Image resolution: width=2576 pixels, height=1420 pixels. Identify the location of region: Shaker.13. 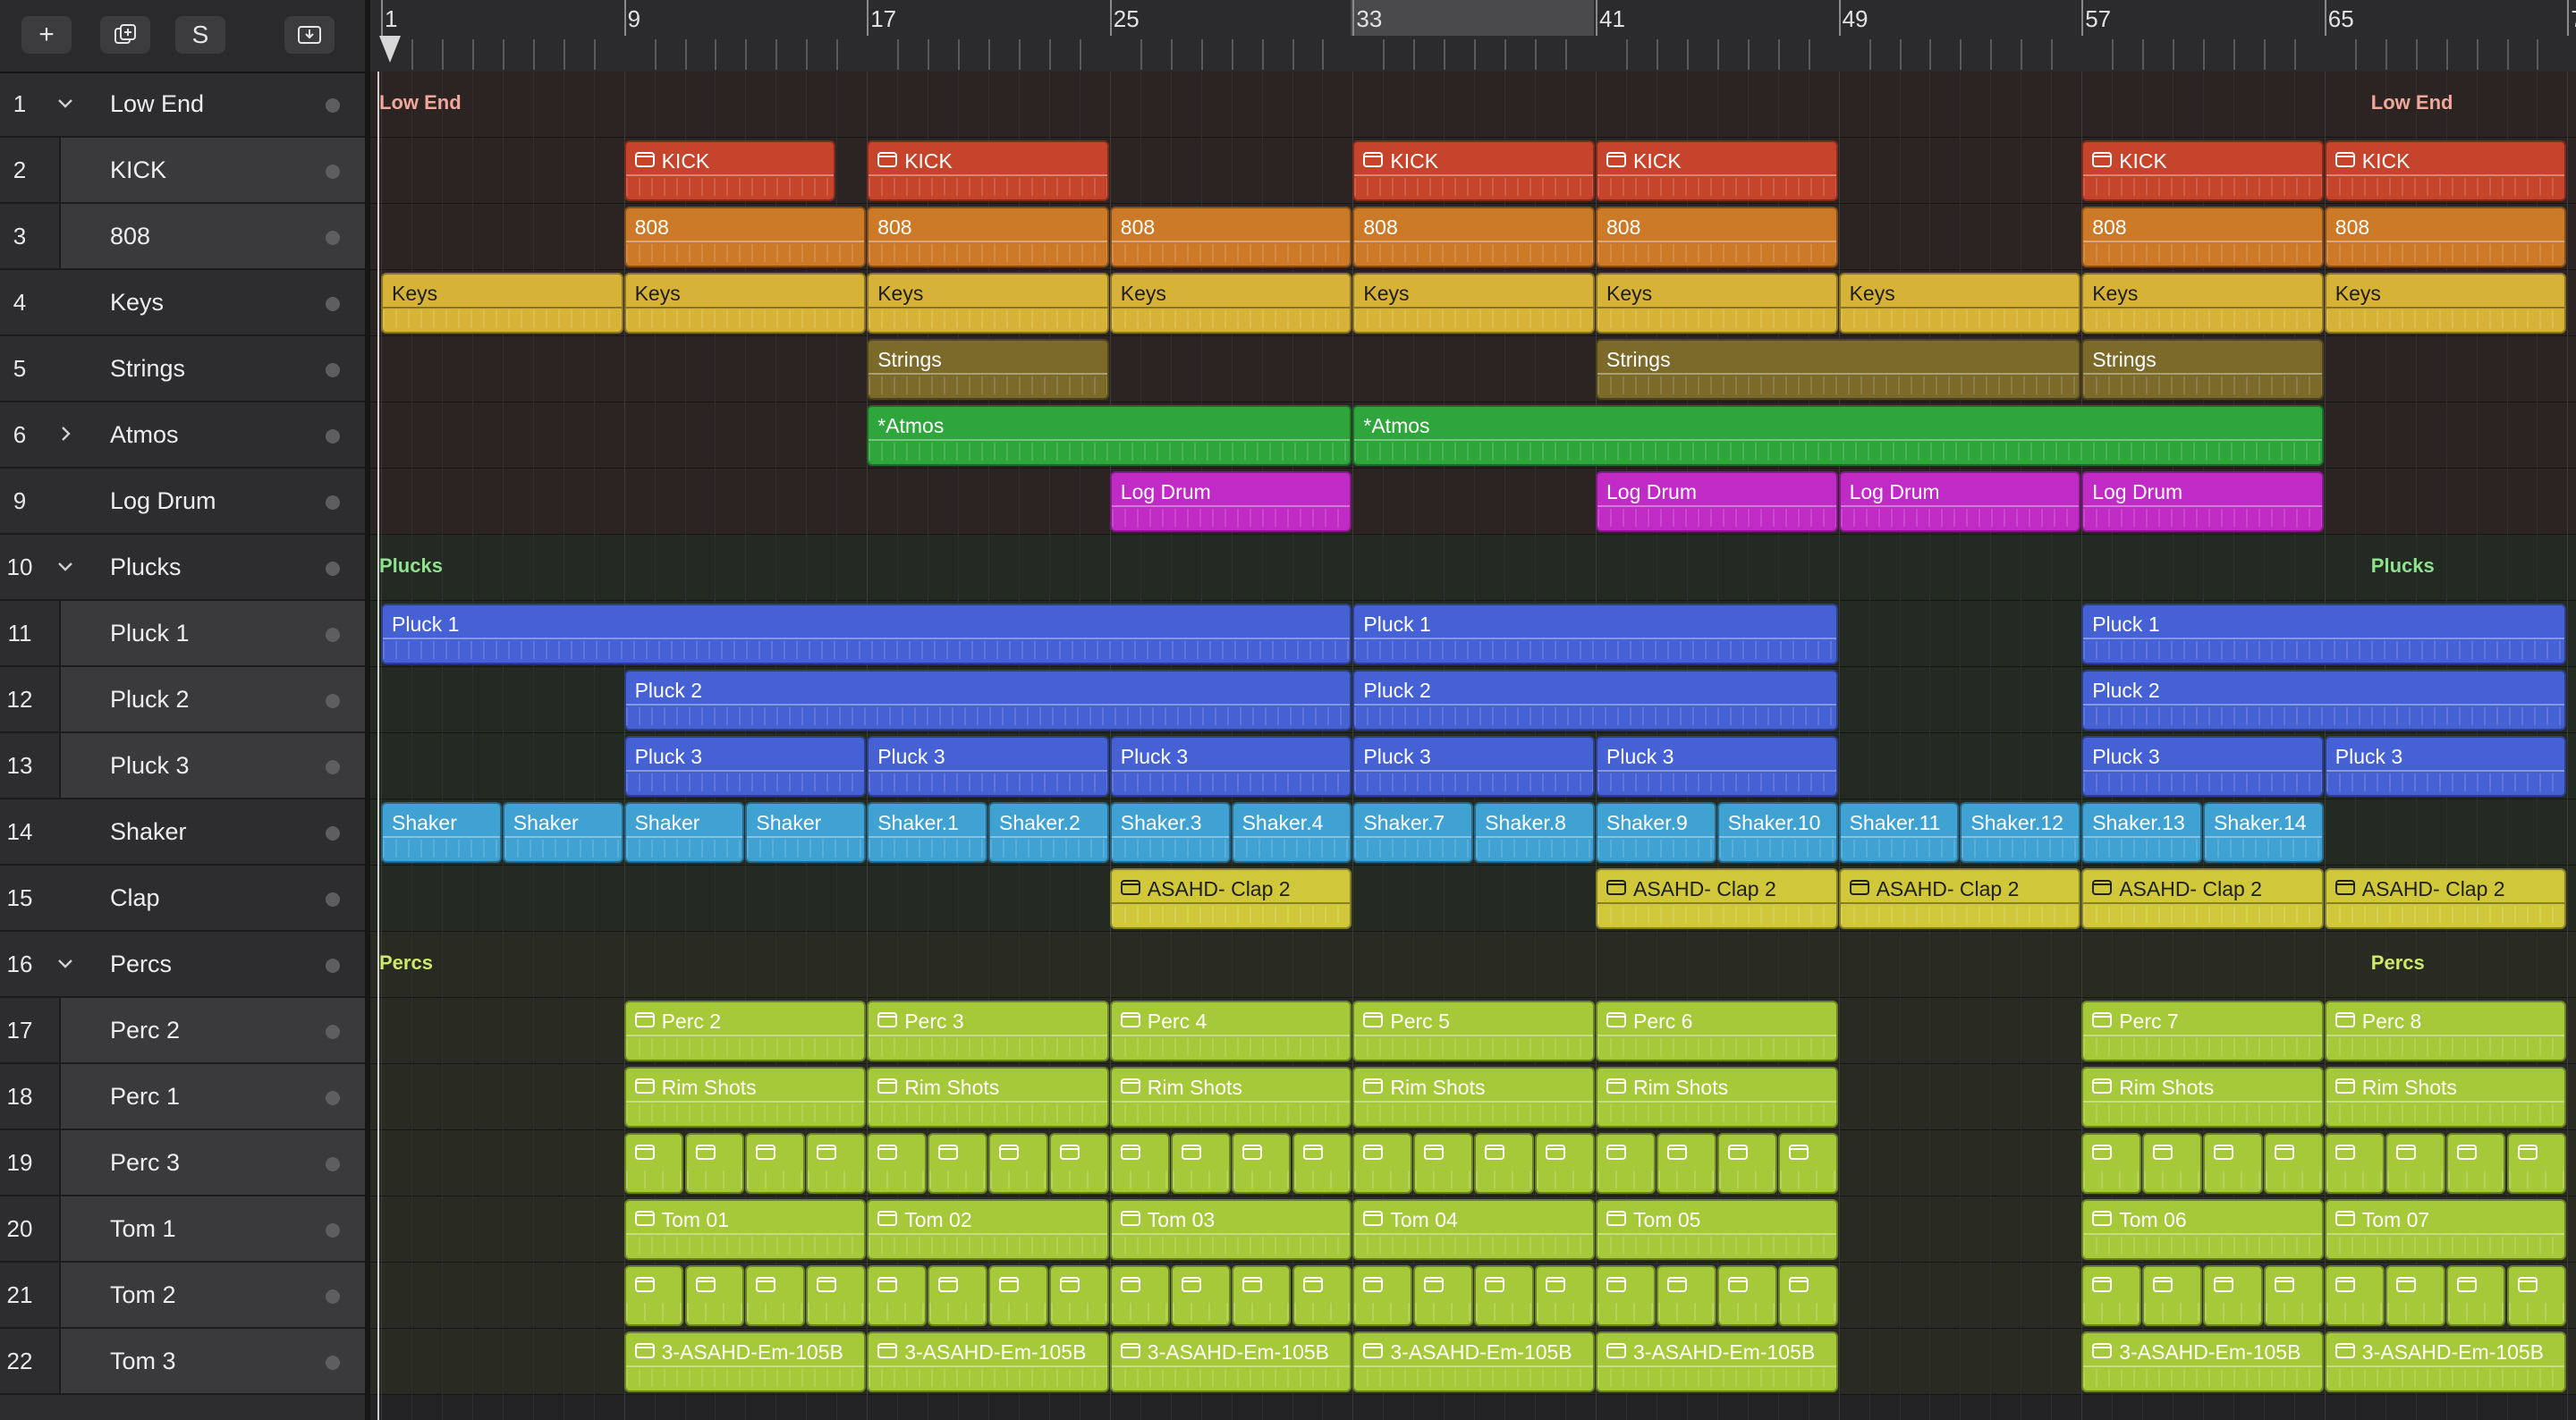
(2141, 833).